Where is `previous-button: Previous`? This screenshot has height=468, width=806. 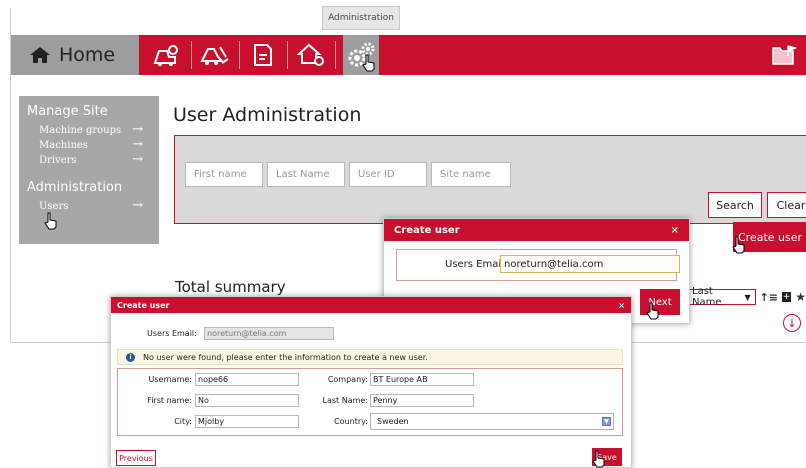 previous-button: Previous is located at coordinates (136, 458).